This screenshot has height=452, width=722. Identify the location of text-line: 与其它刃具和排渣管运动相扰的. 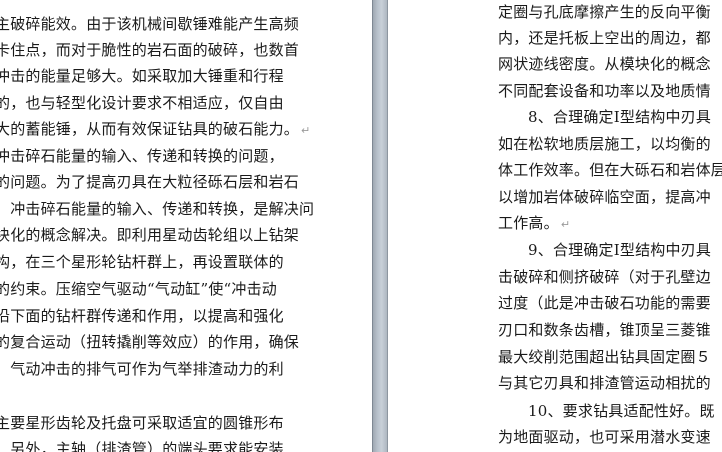
(604, 383).